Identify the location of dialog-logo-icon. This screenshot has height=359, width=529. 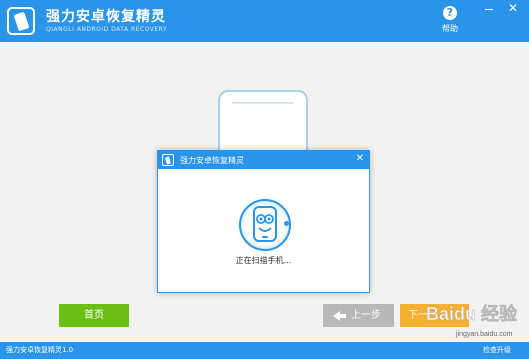
(168, 160).